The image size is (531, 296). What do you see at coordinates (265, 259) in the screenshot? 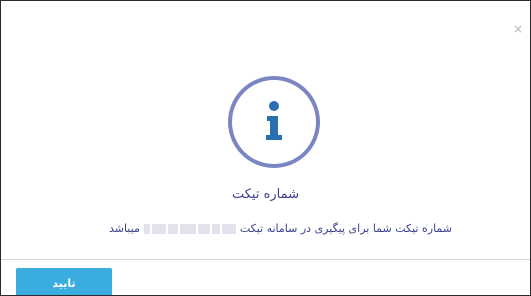
I see `footer-divider` at bounding box center [265, 259].